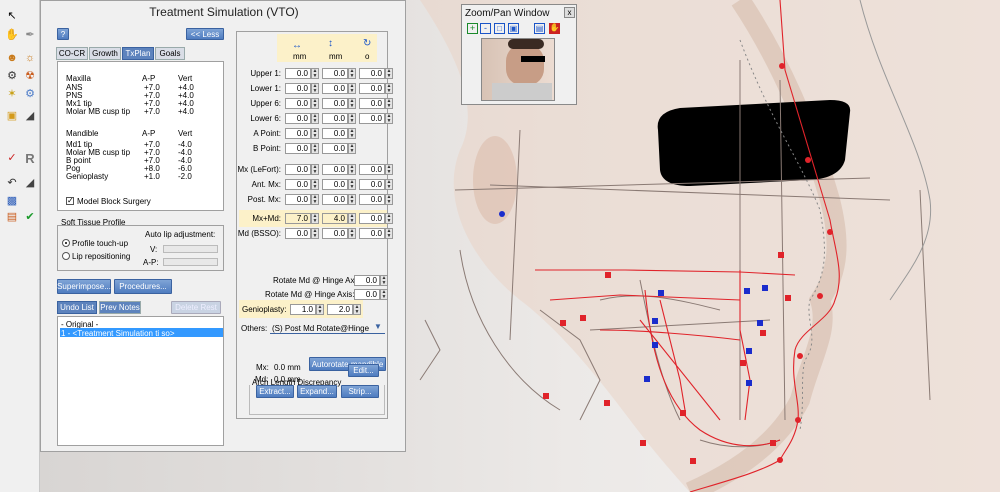  What do you see at coordinates (335, 218) in the screenshot?
I see `movement-field: 4.0` at bounding box center [335, 218].